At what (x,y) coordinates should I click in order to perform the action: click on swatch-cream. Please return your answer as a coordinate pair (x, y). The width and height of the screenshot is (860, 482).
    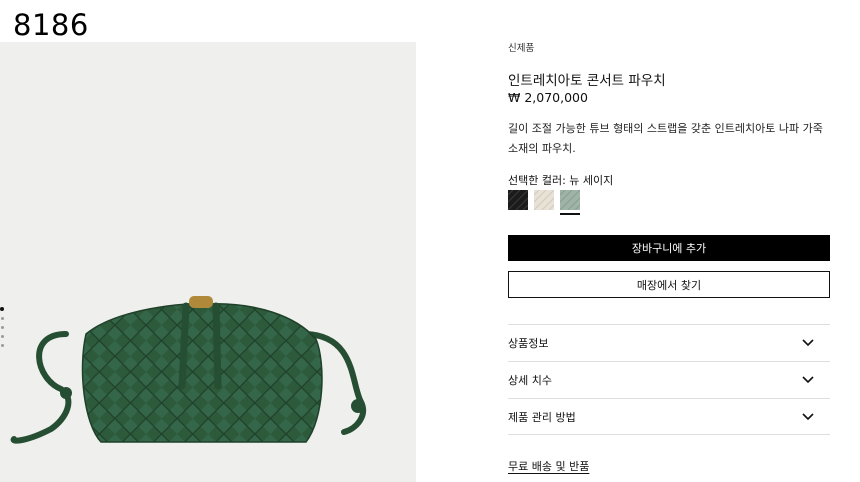
    Looking at the image, I should click on (544, 200).